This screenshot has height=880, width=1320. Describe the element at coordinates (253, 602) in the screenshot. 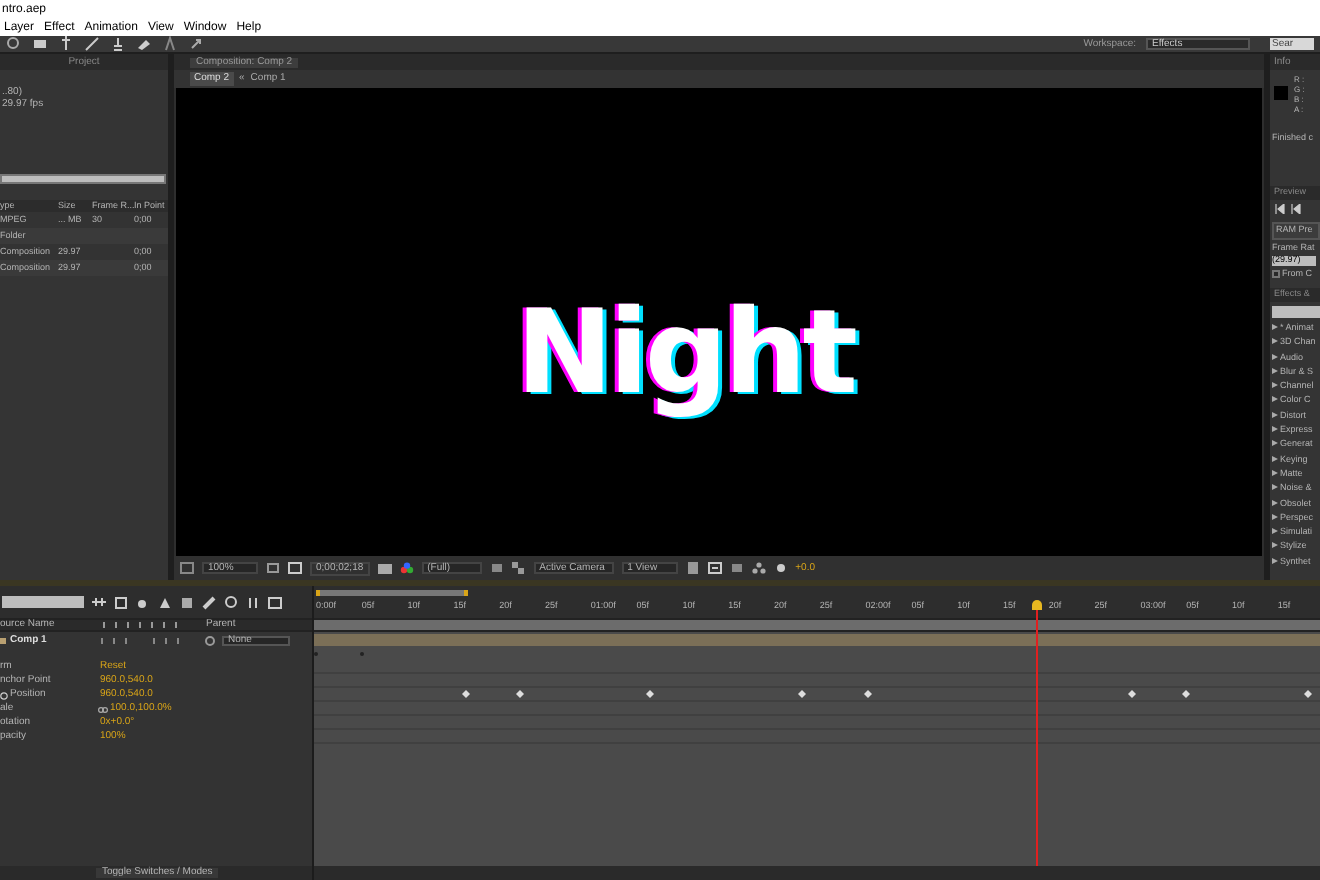

I see `pause-icon` at that location.